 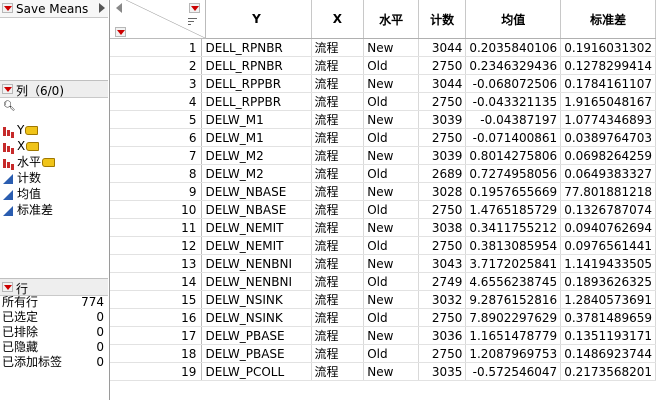 What do you see at coordinates (608, 83) in the screenshot?
I see `table-cell: 0.1784161107` at bounding box center [608, 83].